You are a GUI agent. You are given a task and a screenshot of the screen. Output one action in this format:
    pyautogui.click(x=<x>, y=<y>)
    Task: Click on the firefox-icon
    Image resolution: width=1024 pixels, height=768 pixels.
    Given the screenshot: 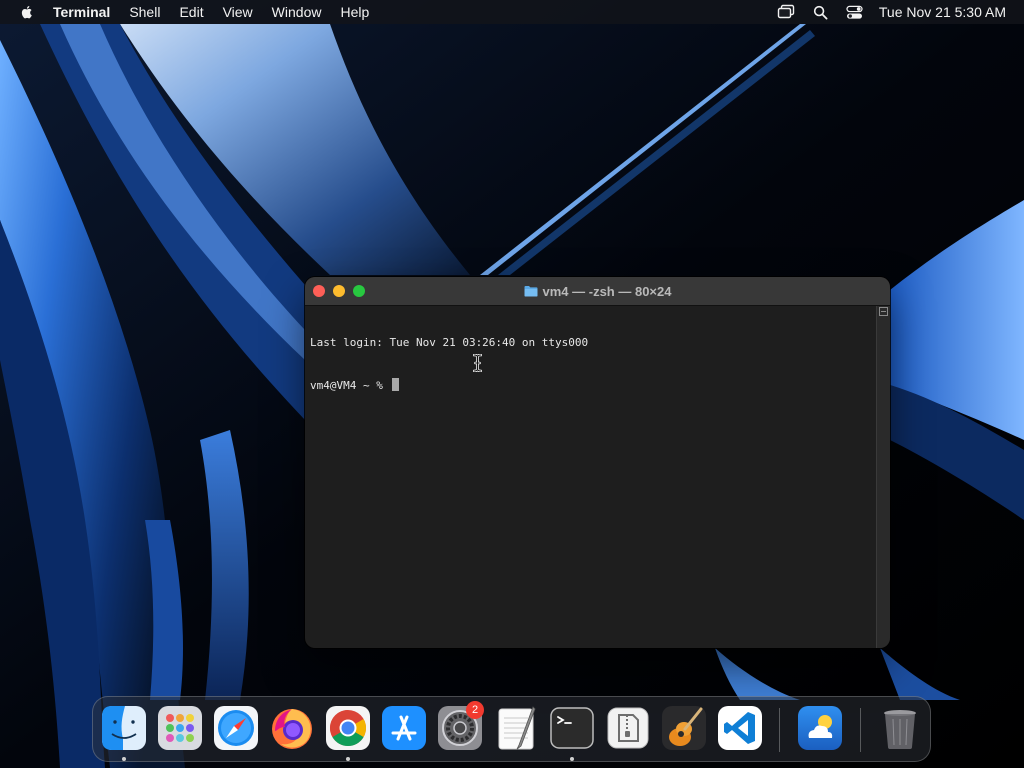 What is the action you would take?
    pyautogui.click(x=292, y=729)
    